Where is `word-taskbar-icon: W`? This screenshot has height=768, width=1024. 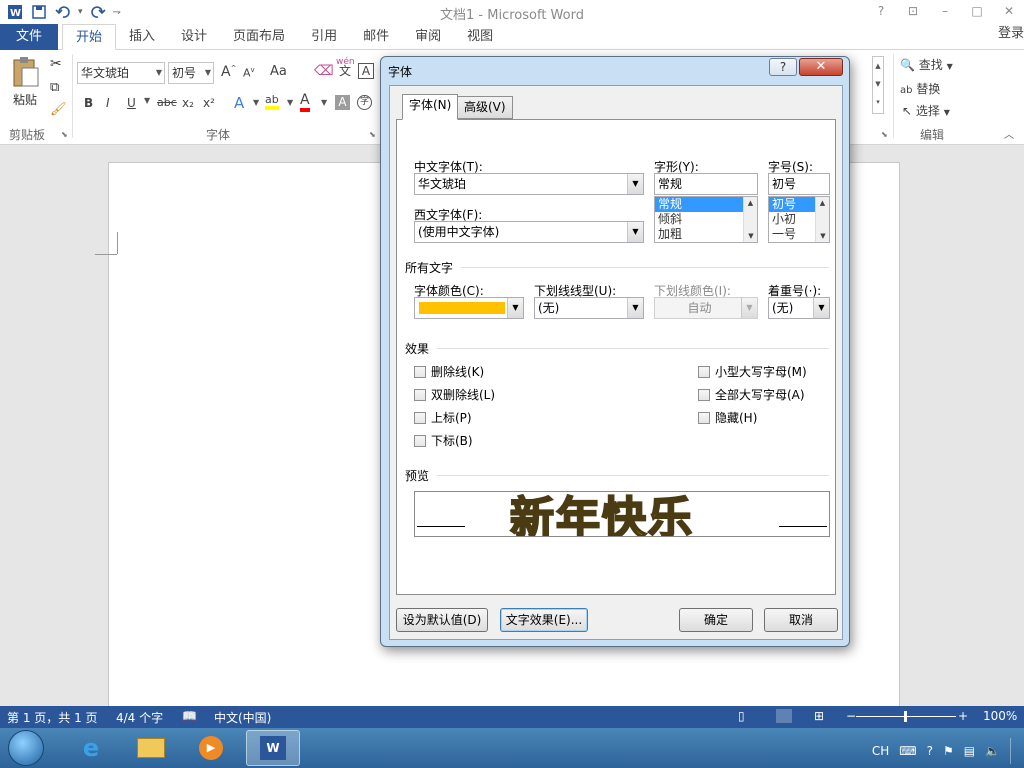
word-taskbar-icon: W is located at coordinates (273, 748).